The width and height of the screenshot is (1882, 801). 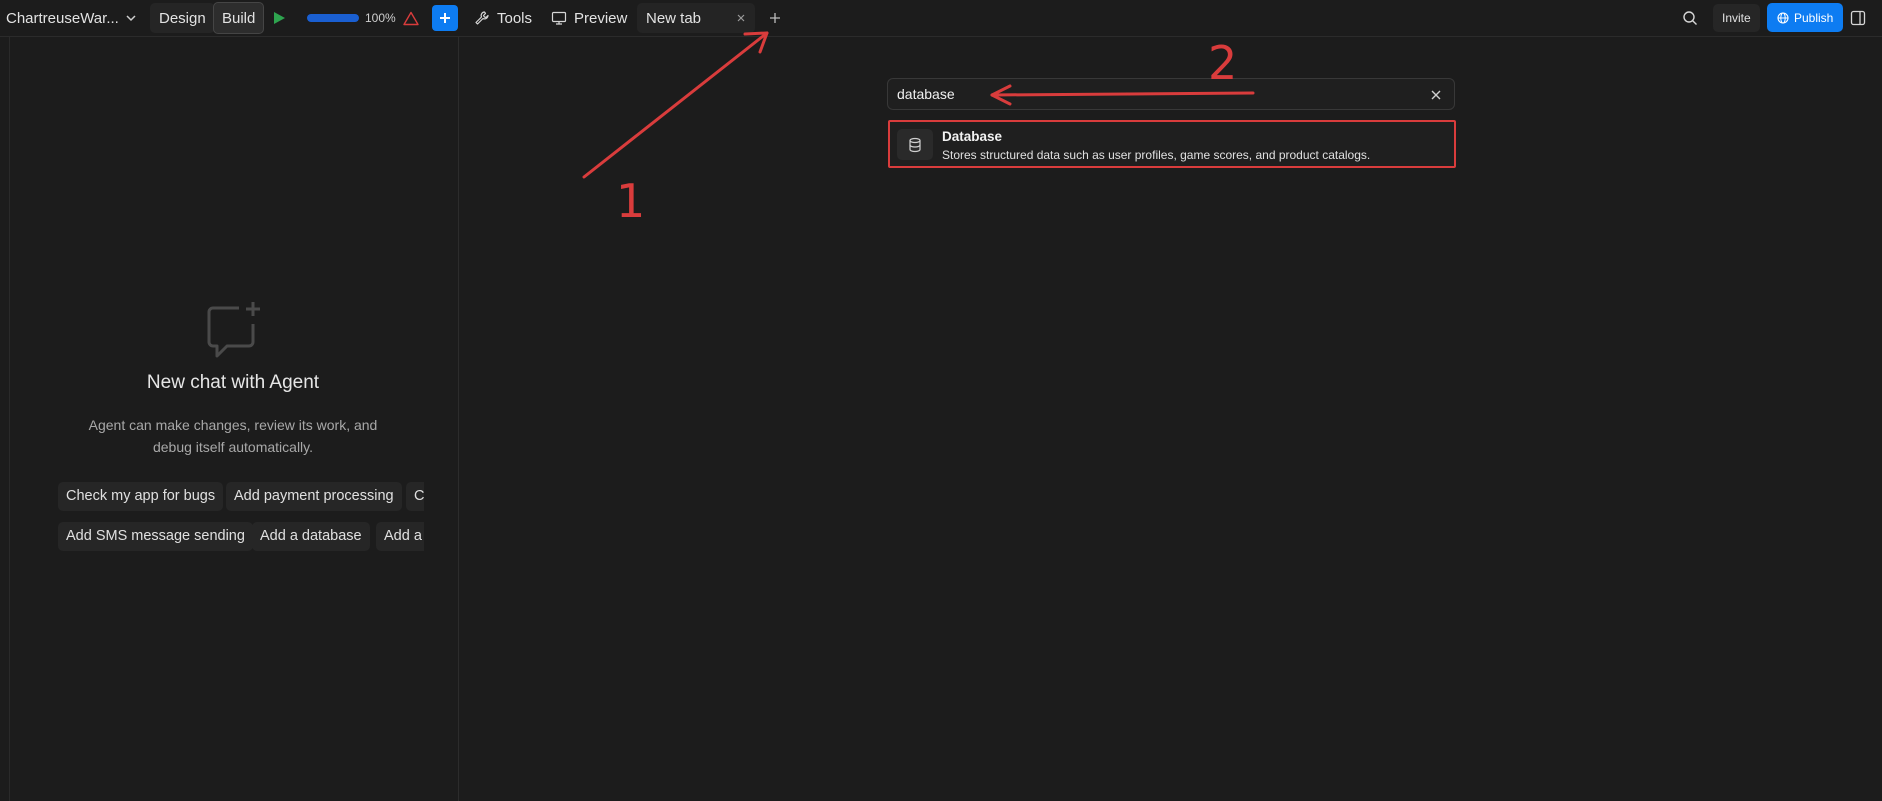 What do you see at coordinates (1147, 94) in the screenshot?
I see `search-input` at bounding box center [1147, 94].